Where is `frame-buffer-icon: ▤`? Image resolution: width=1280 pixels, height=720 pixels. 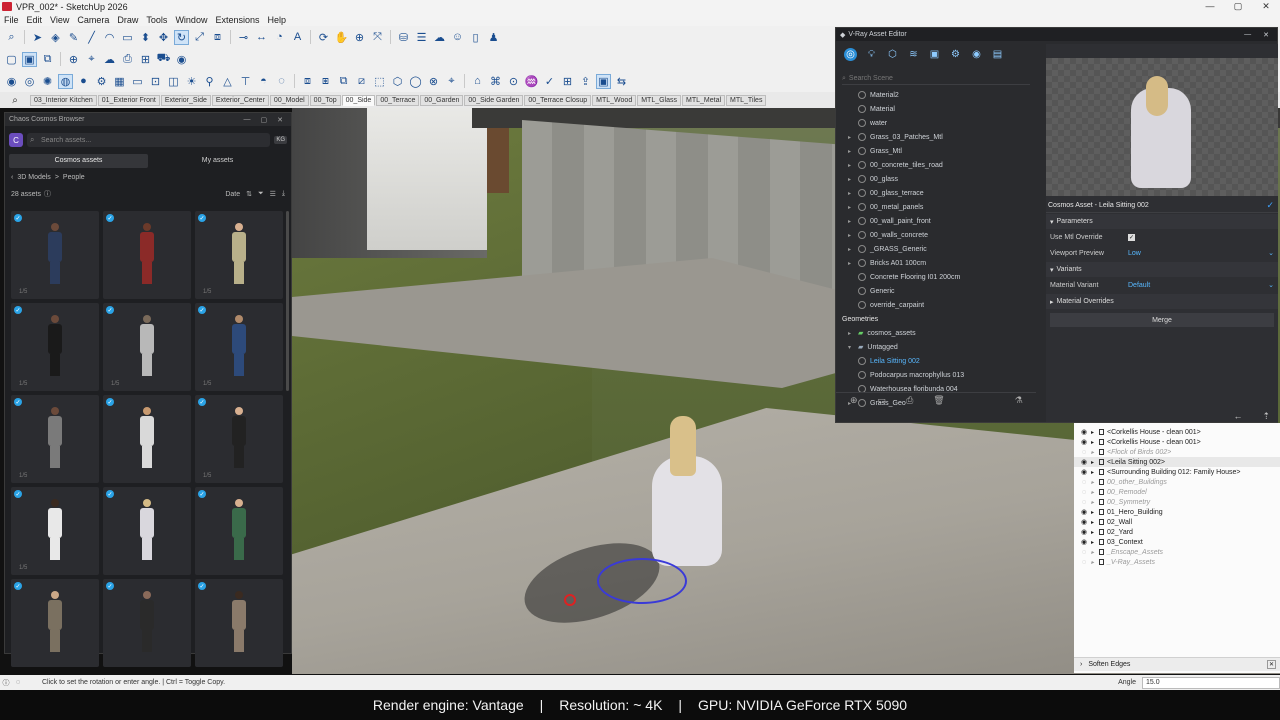
frame-buffer-icon: ▤ is located at coordinates (997, 54).